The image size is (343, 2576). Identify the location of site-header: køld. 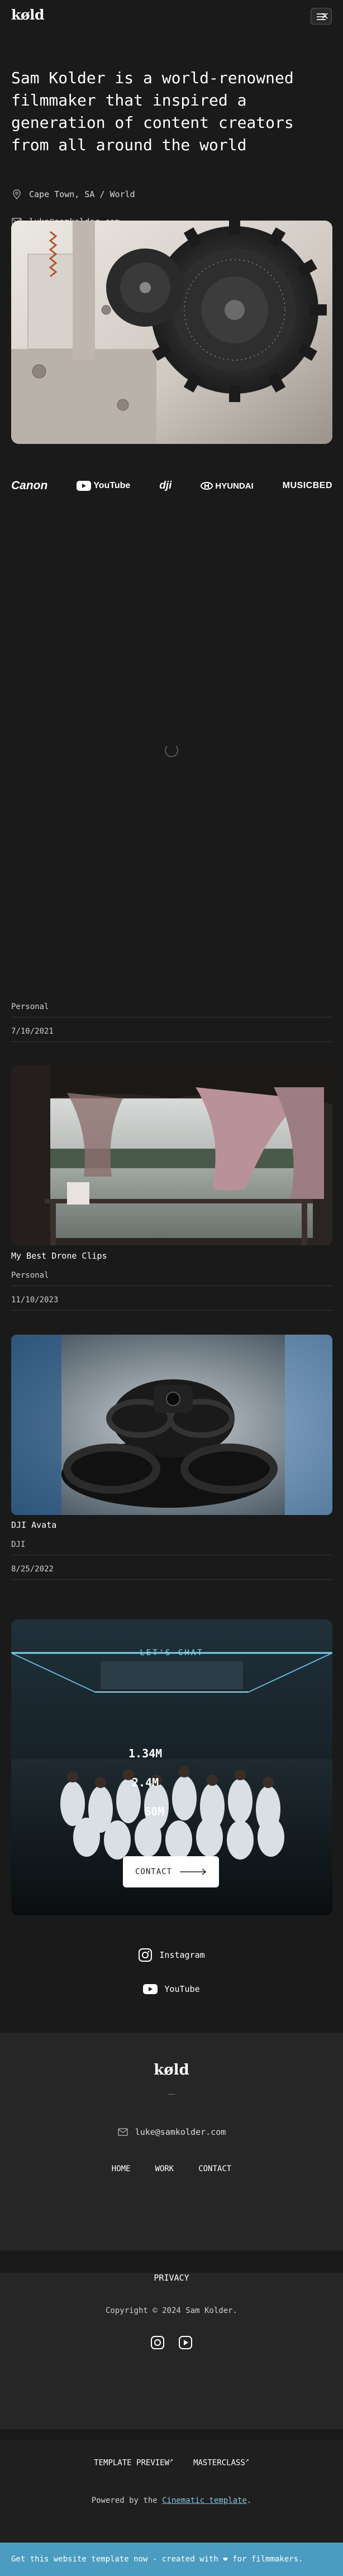
(171, 15).